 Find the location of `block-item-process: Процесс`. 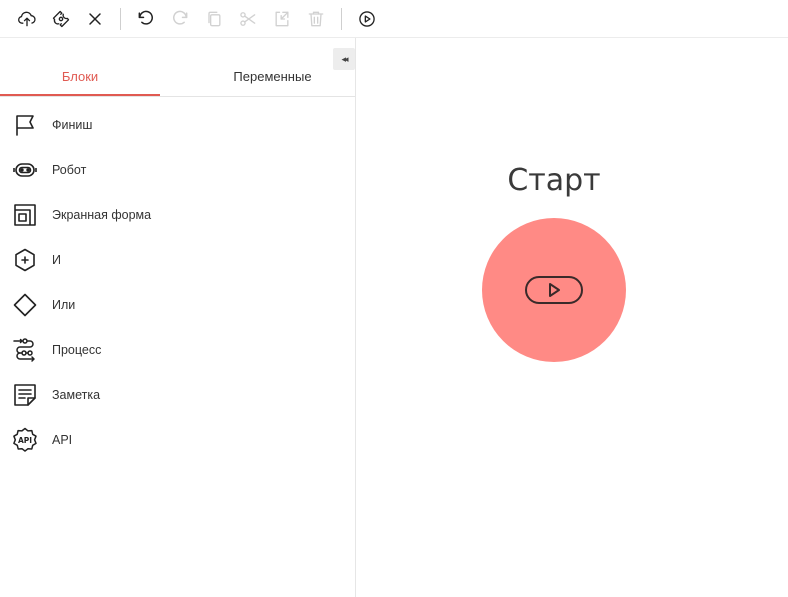

block-item-process: Процесс is located at coordinates (177, 349).